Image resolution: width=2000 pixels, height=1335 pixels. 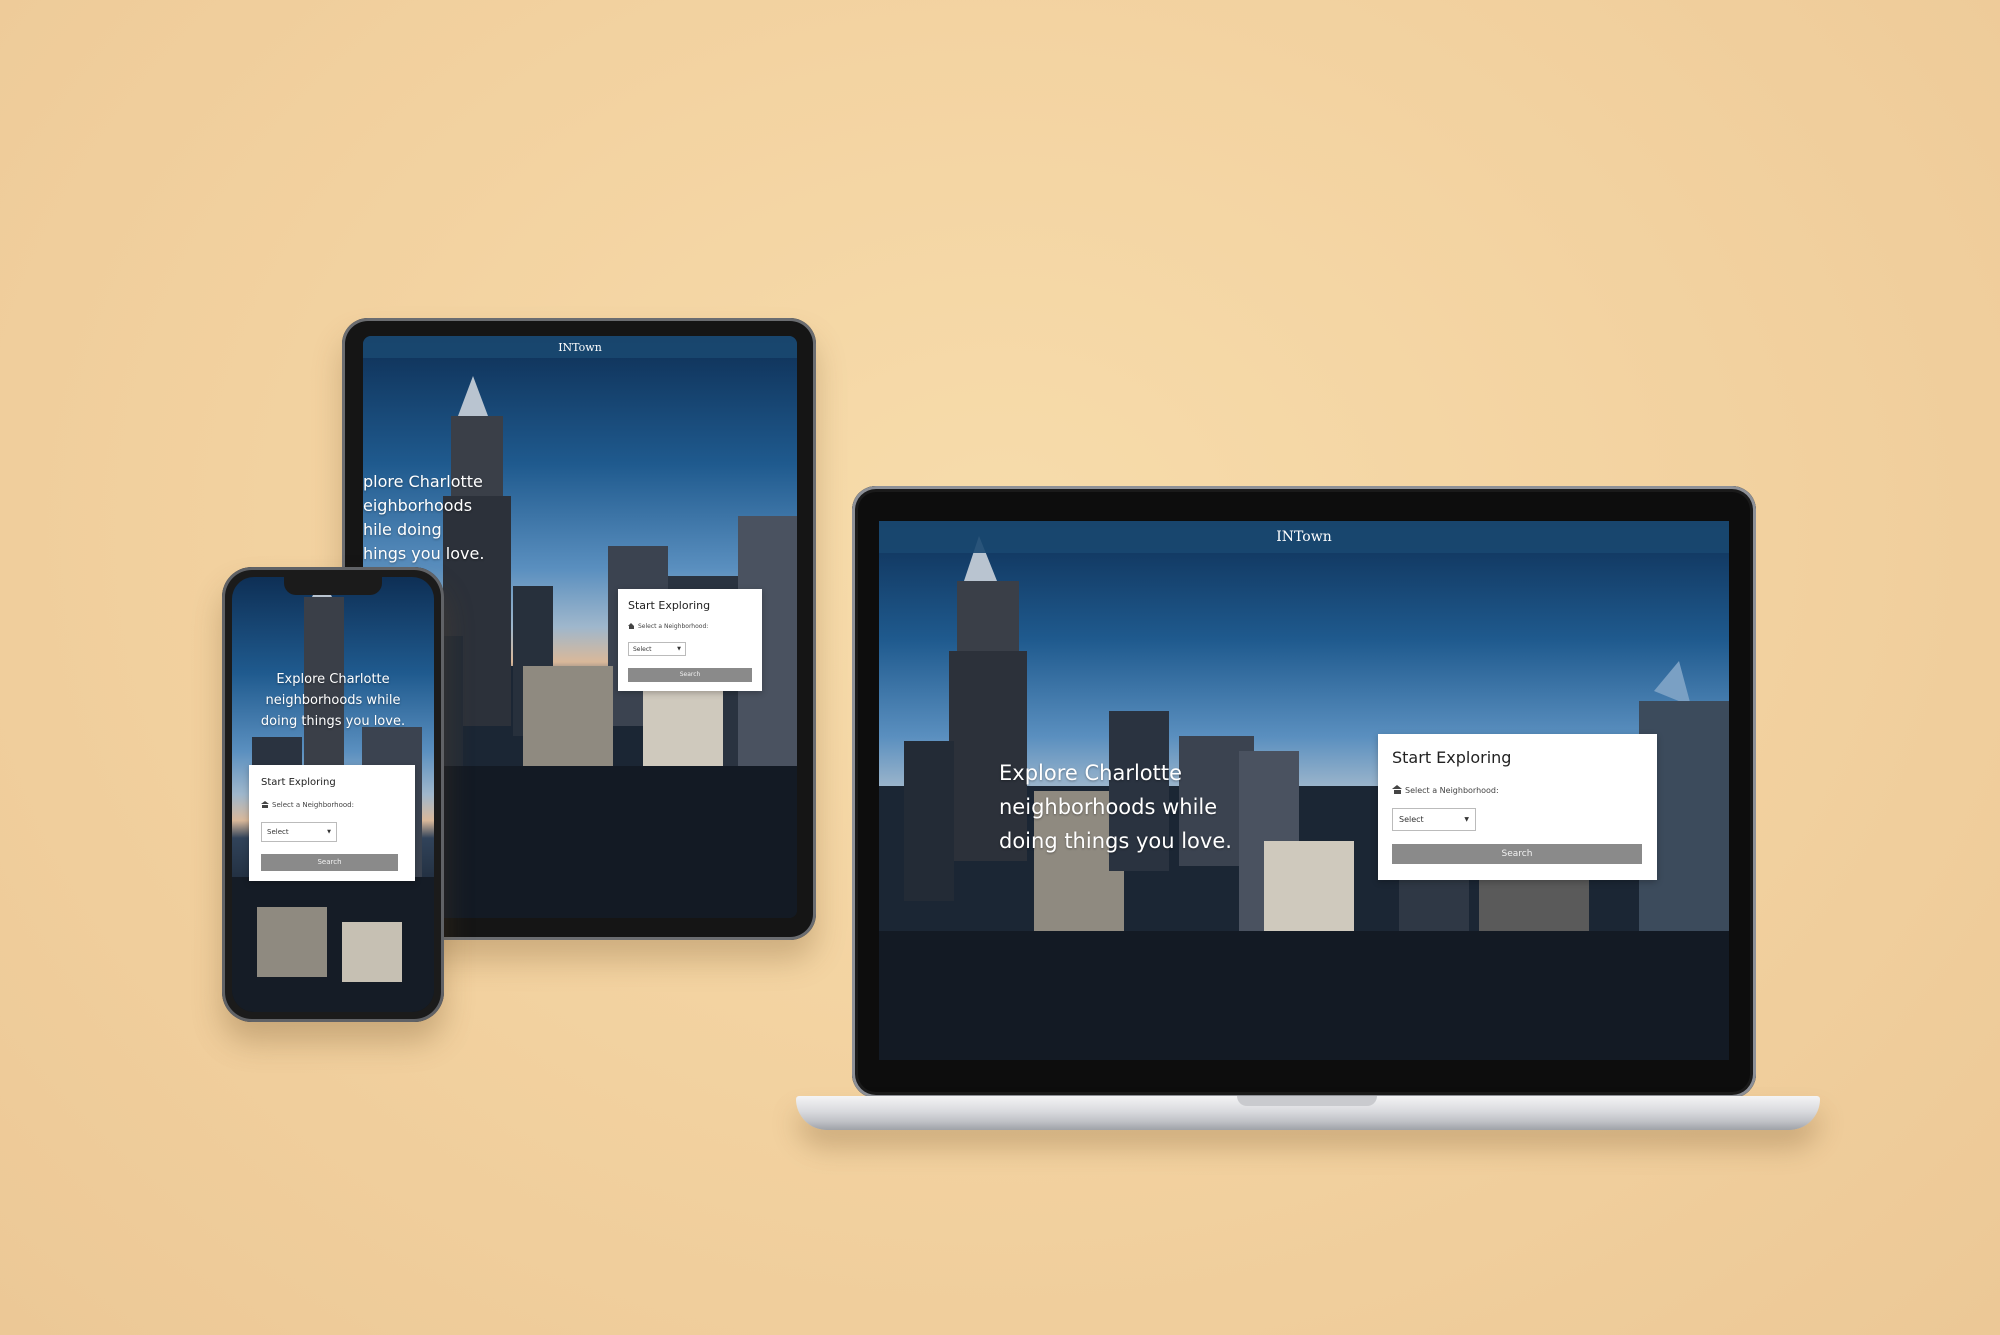 I want to click on hero-line: hings you love., so click(x=424, y=553).